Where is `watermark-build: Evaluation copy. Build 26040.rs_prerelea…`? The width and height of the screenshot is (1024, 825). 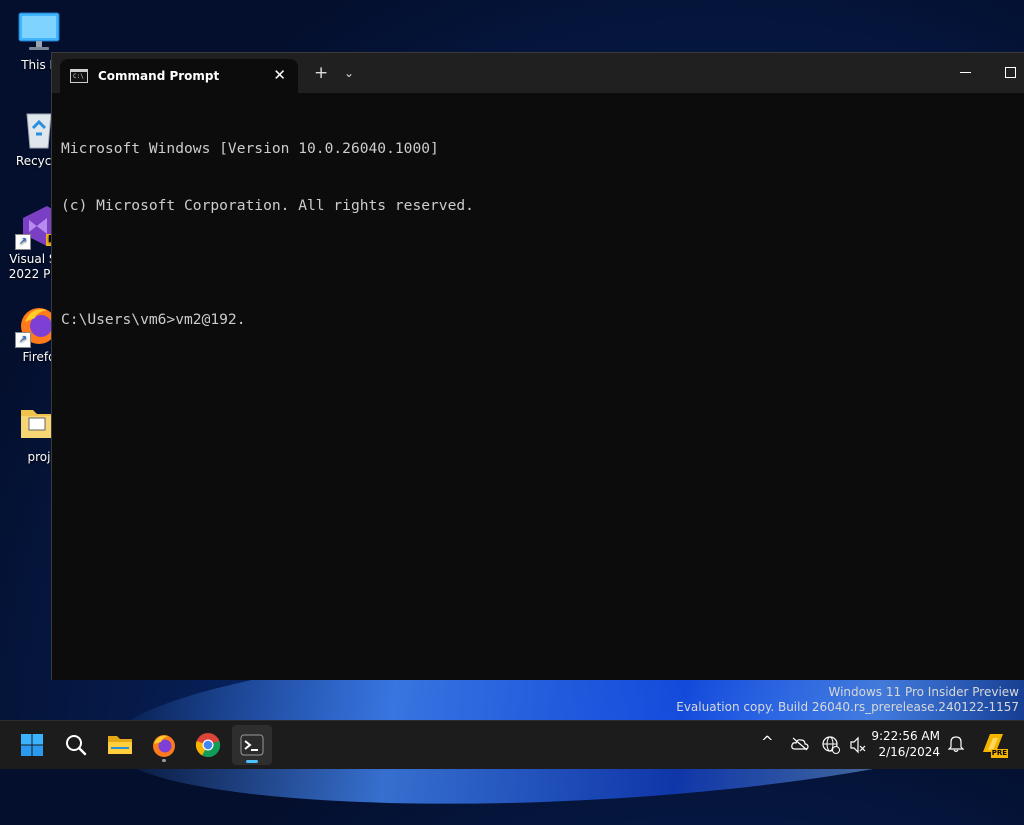 watermark-build: Evaluation copy. Build 26040.rs_prerelea… is located at coordinates (847, 707).